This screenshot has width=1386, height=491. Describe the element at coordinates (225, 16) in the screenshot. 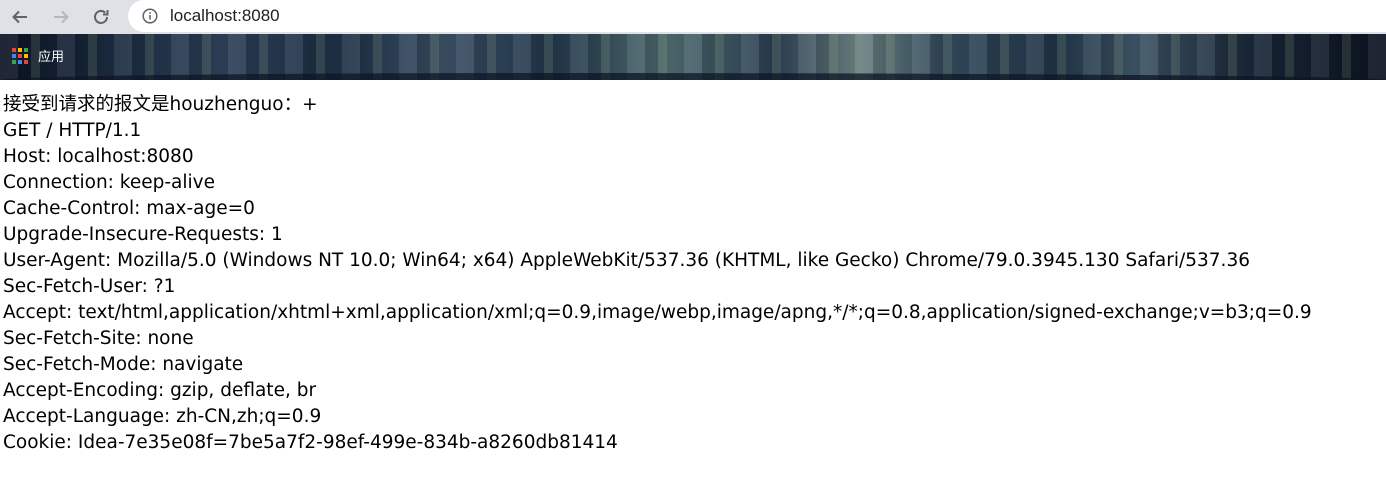

I see `url-text: localhost:8080` at that location.